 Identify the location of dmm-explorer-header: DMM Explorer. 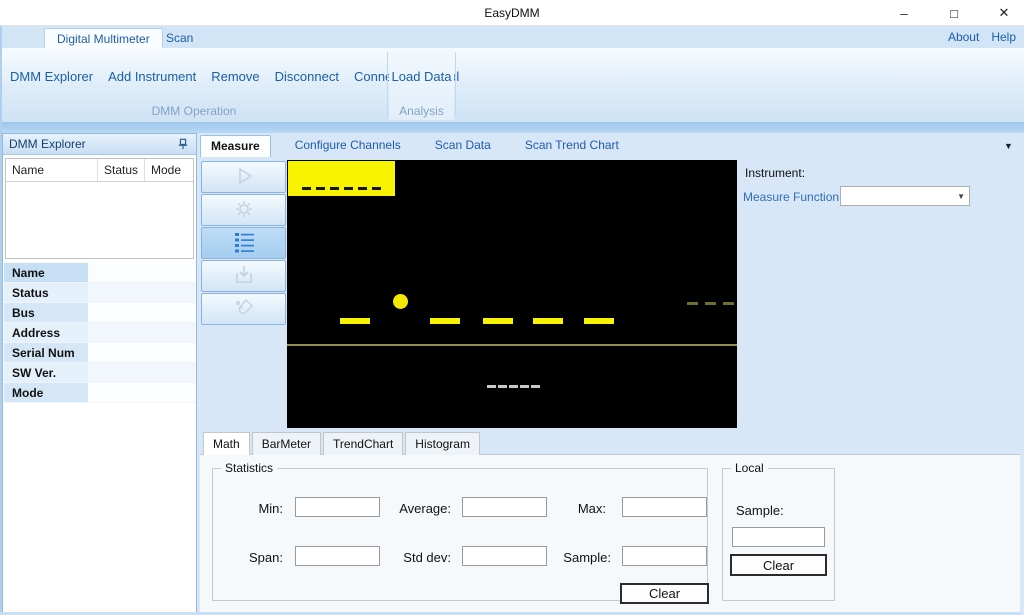
(99, 144).